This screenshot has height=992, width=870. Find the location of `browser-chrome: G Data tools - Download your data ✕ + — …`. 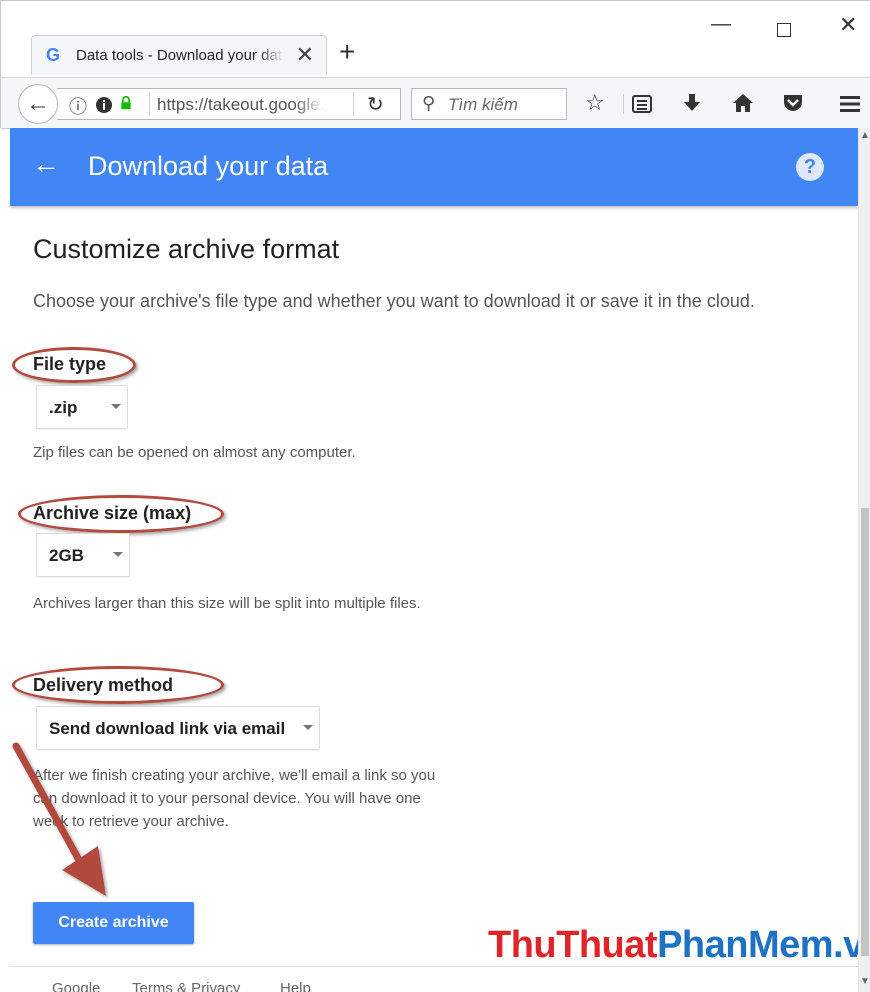

browser-chrome: G Data tools - Download your data ✕ + — … is located at coordinates (435, 64).